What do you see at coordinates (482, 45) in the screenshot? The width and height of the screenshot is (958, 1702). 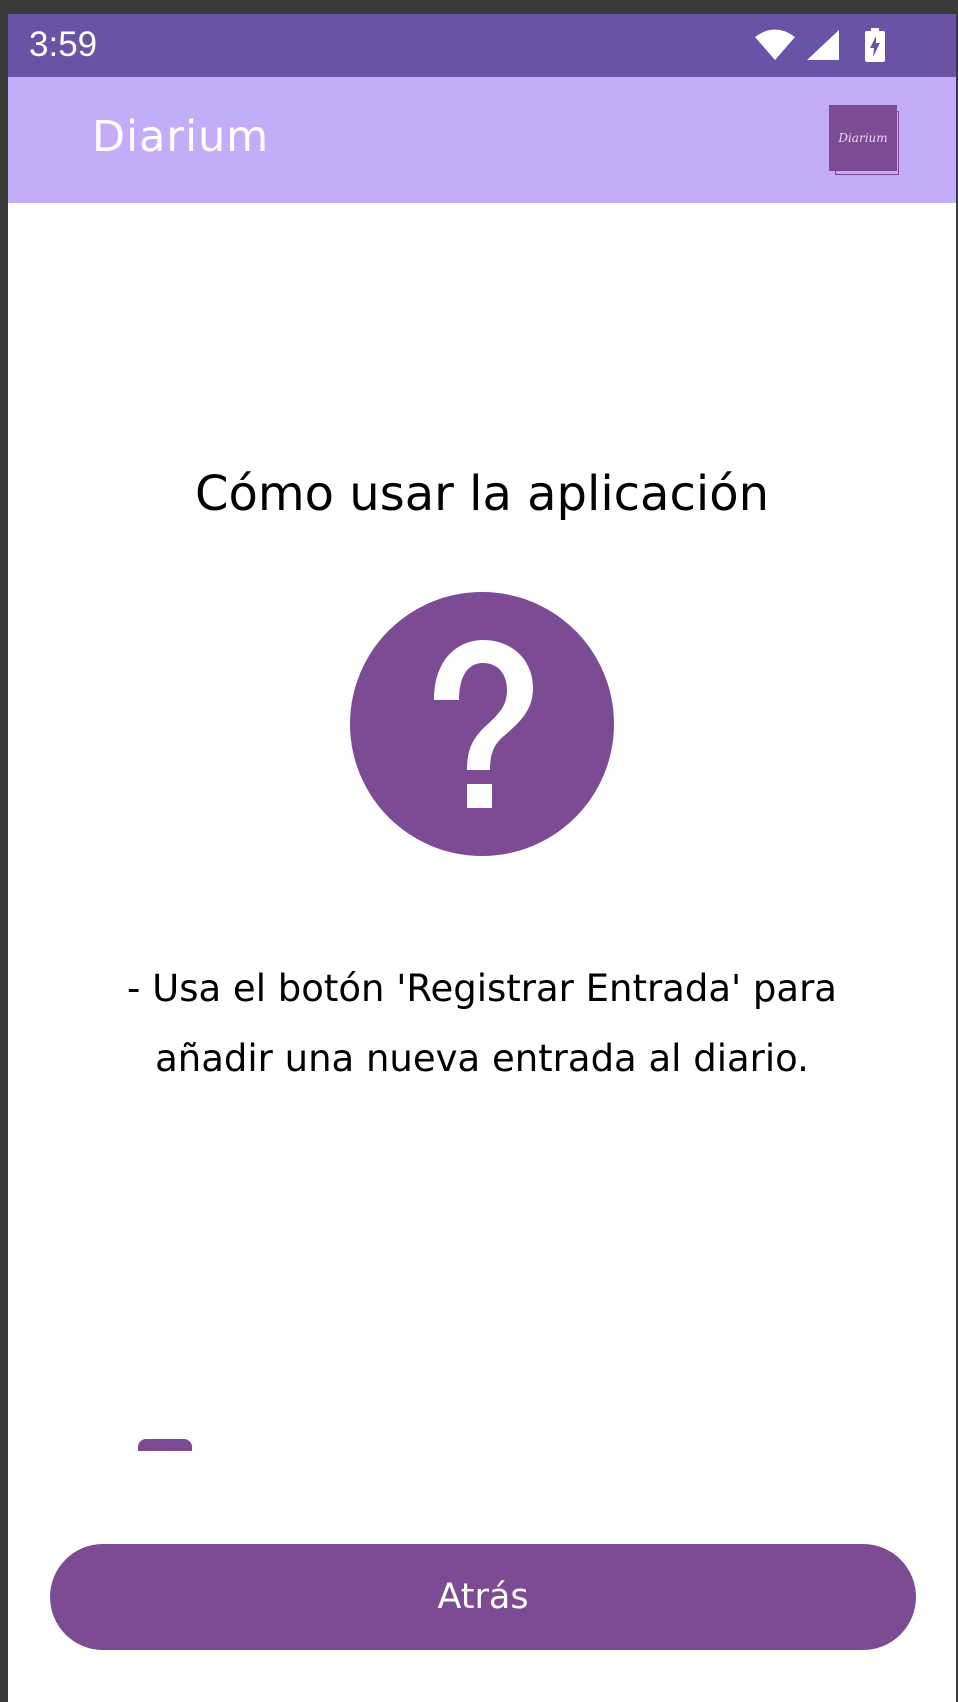 I see `status-bar: 3:59` at bounding box center [482, 45].